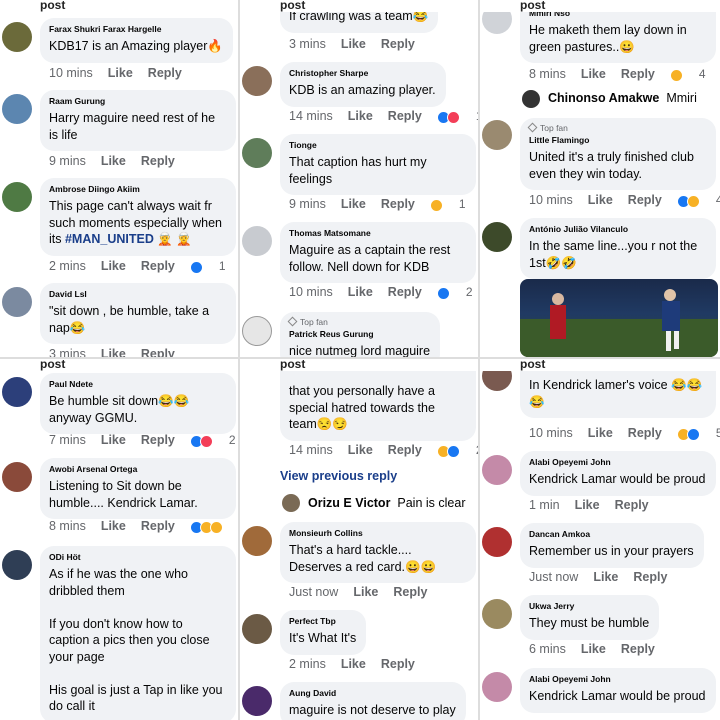 The height and width of the screenshot is (720, 720). Describe the element at coordinates (136, 29) in the screenshot. I see `author-name: Farax Shukri Farax Hargelle` at that location.